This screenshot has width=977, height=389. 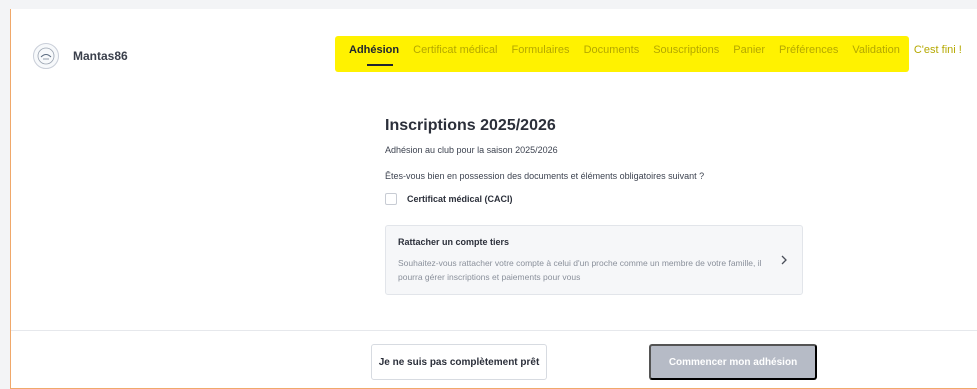 I want to click on nav-step-certificat-medical: Certificat médical, so click(x=455, y=50).